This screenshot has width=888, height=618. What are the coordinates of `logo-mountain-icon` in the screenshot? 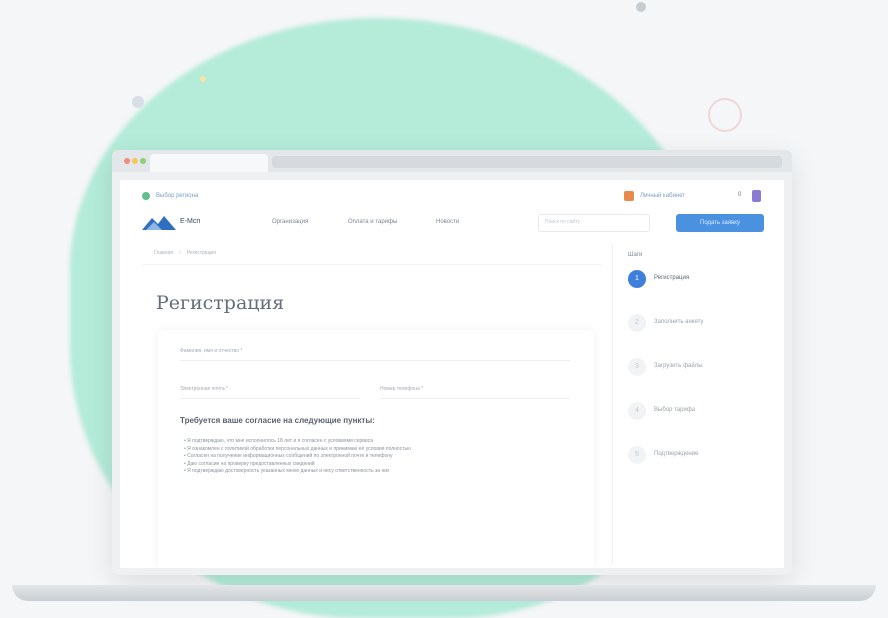 It's located at (159, 222).